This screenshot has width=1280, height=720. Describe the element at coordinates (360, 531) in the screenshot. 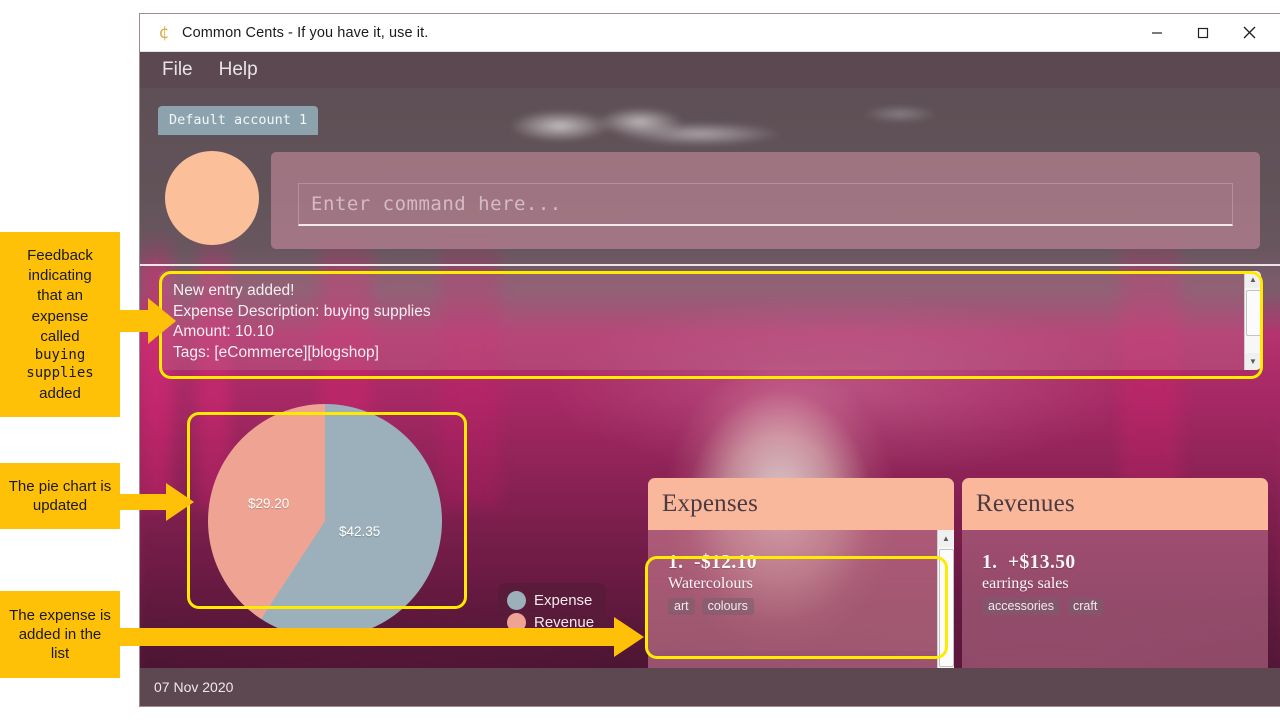

I see `pie-label-expense: $42.35` at that location.